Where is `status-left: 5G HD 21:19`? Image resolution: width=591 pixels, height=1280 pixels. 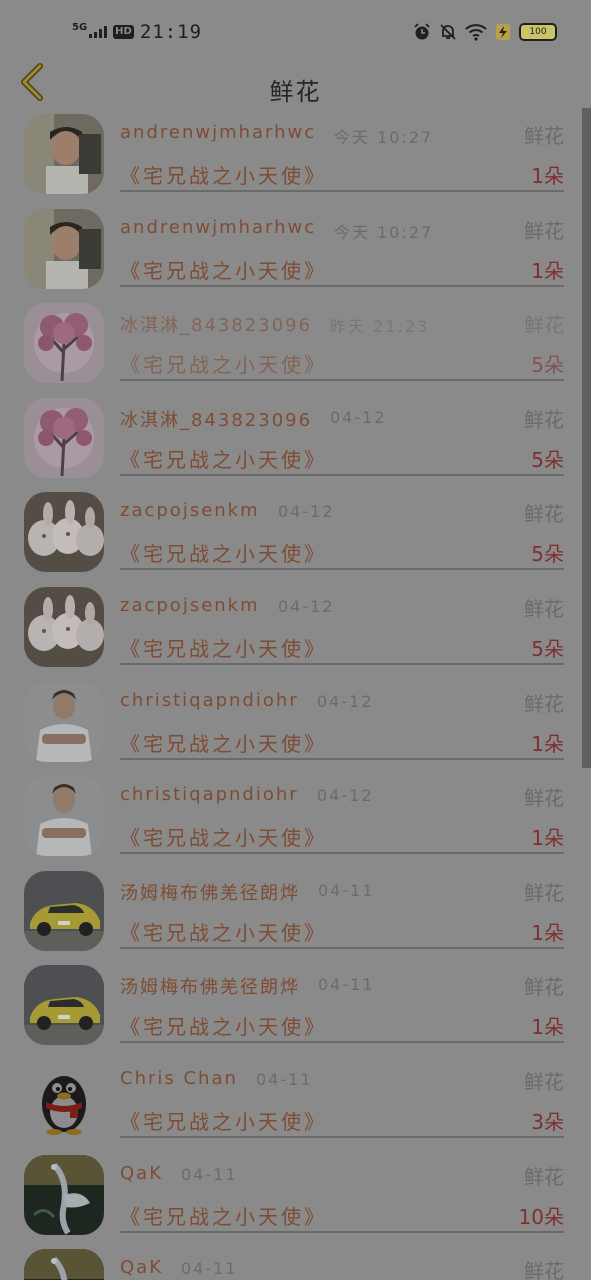
status-left: 5G HD 21:19 is located at coordinates (137, 32).